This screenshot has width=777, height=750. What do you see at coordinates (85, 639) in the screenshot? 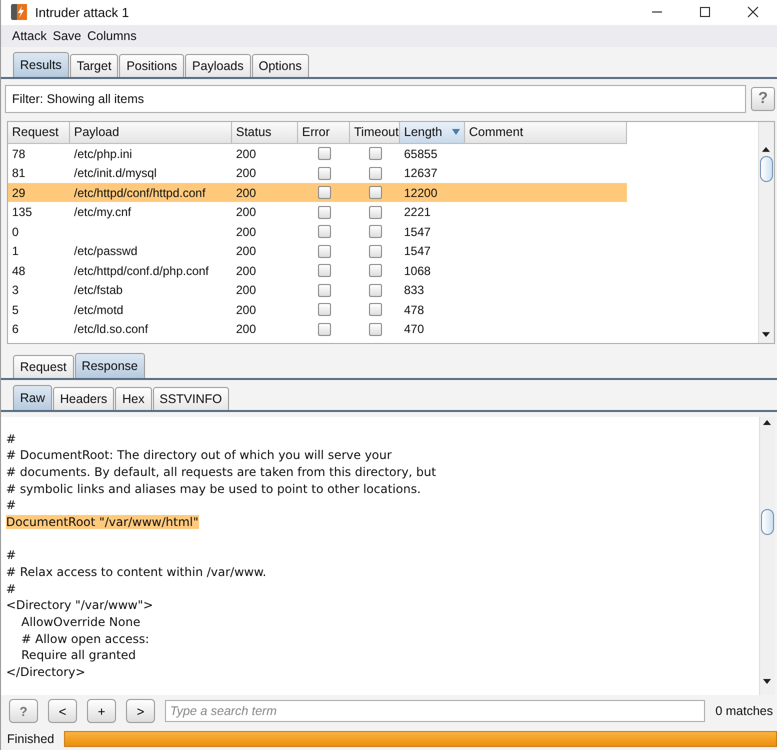
I see `response-line: # Allow open access:` at bounding box center [85, 639].